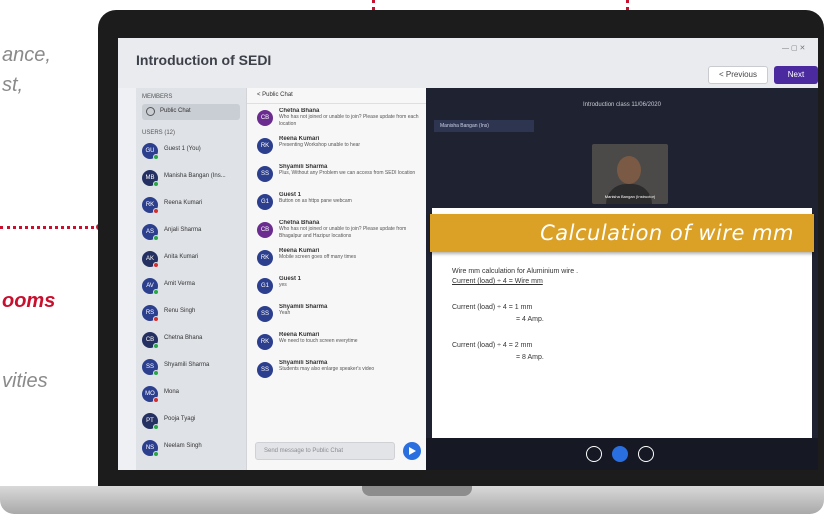  What do you see at coordinates (191, 315) in the screenshot?
I see `user-list-item: RS Renu Singh` at bounding box center [191, 315].